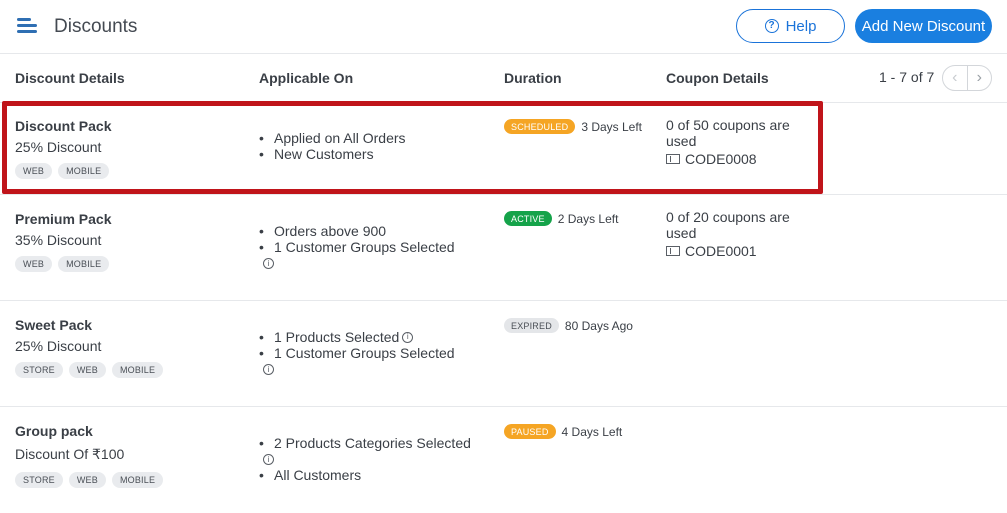  I want to click on applicable-item: All Customers, so click(318, 475).